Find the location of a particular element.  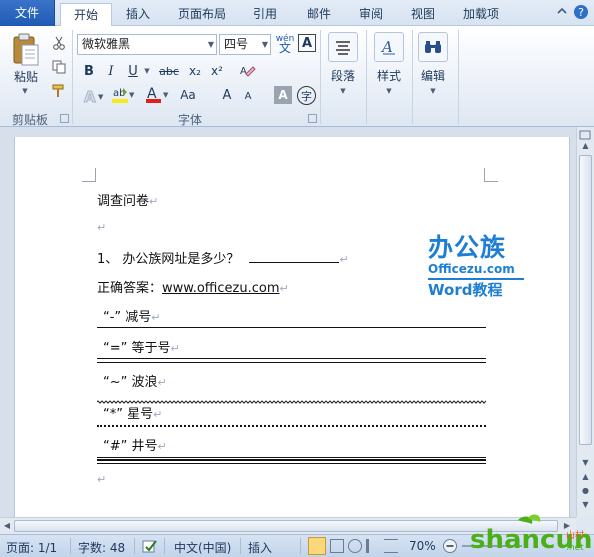

tab-review: 审阅 is located at coordinates (371, 14).